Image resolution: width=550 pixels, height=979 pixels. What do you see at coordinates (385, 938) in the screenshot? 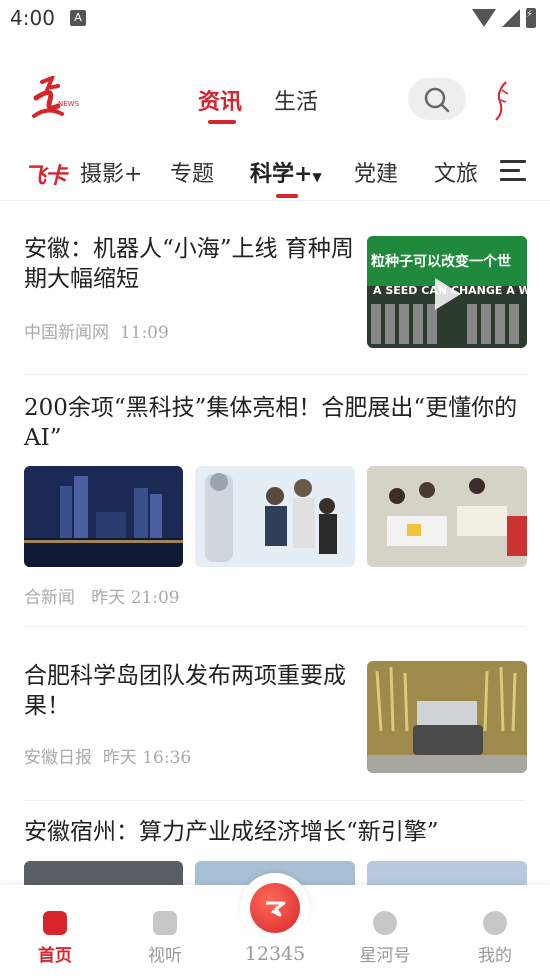
I see `nav-xinghe: 星河号` at bounding box center [385, 938].